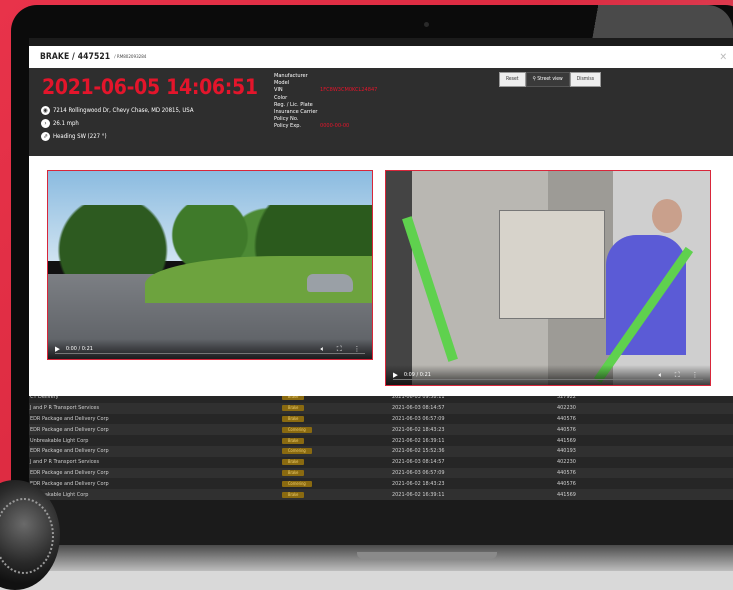 Image resolution: width=733 pixels, height=590 pixels. What do you see at coordinates (381, 57) in the screenshot?
I see `modal-header: BRAKE / 447521 / RM802093284` at bounding box center [381, 57].